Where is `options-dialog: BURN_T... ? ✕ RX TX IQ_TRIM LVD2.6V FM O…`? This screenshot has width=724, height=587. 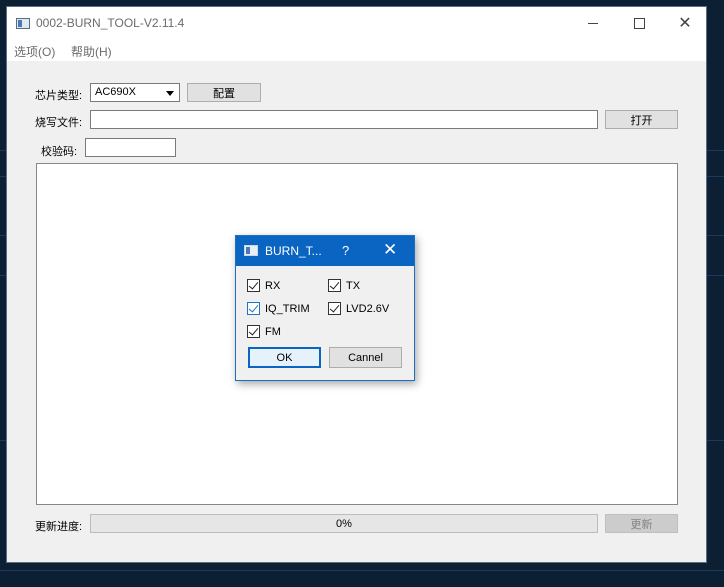 options-dialog: BURN_T... ? ✕ RX TX IQ_TRIM LVD2.6V FM O… is located at coordinates (325, 308).